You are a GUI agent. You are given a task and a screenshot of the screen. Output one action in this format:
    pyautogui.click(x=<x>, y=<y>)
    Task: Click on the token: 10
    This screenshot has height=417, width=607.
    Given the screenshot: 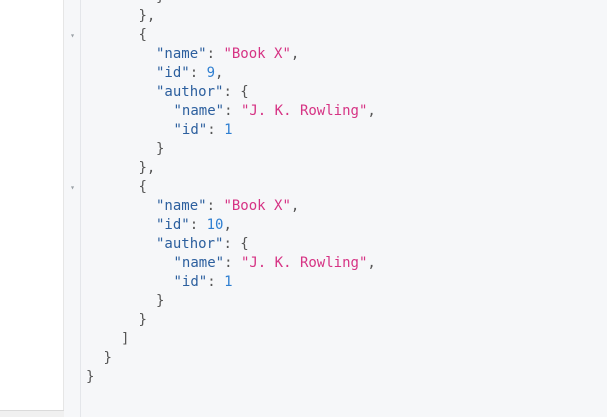 What is the action you would take?
    pyautogui.click(x=215, y=225)
    